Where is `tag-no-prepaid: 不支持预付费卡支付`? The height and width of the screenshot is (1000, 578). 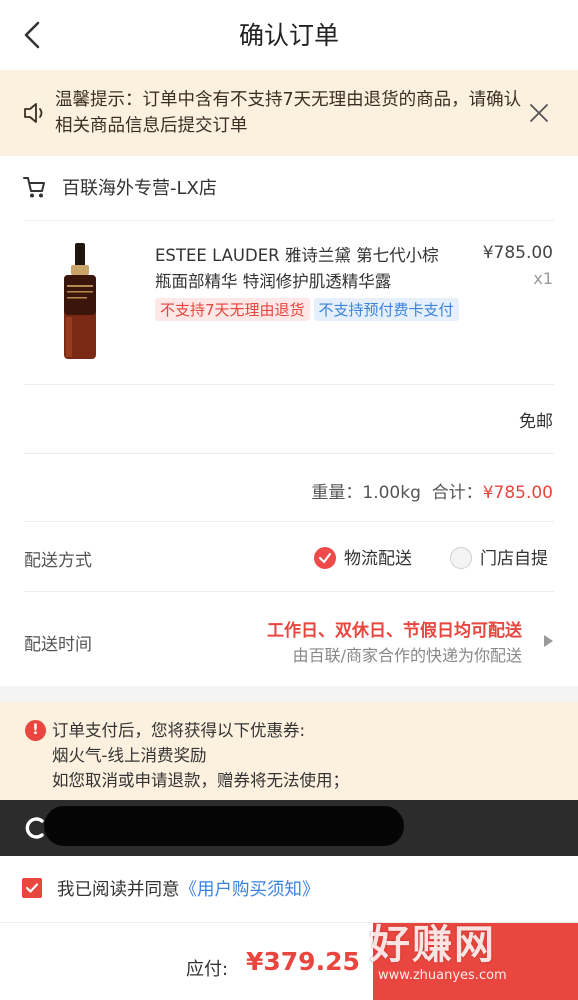
tag-no-prepaid: 不支持预付费卡支付 is located at coordinates (386, 309).